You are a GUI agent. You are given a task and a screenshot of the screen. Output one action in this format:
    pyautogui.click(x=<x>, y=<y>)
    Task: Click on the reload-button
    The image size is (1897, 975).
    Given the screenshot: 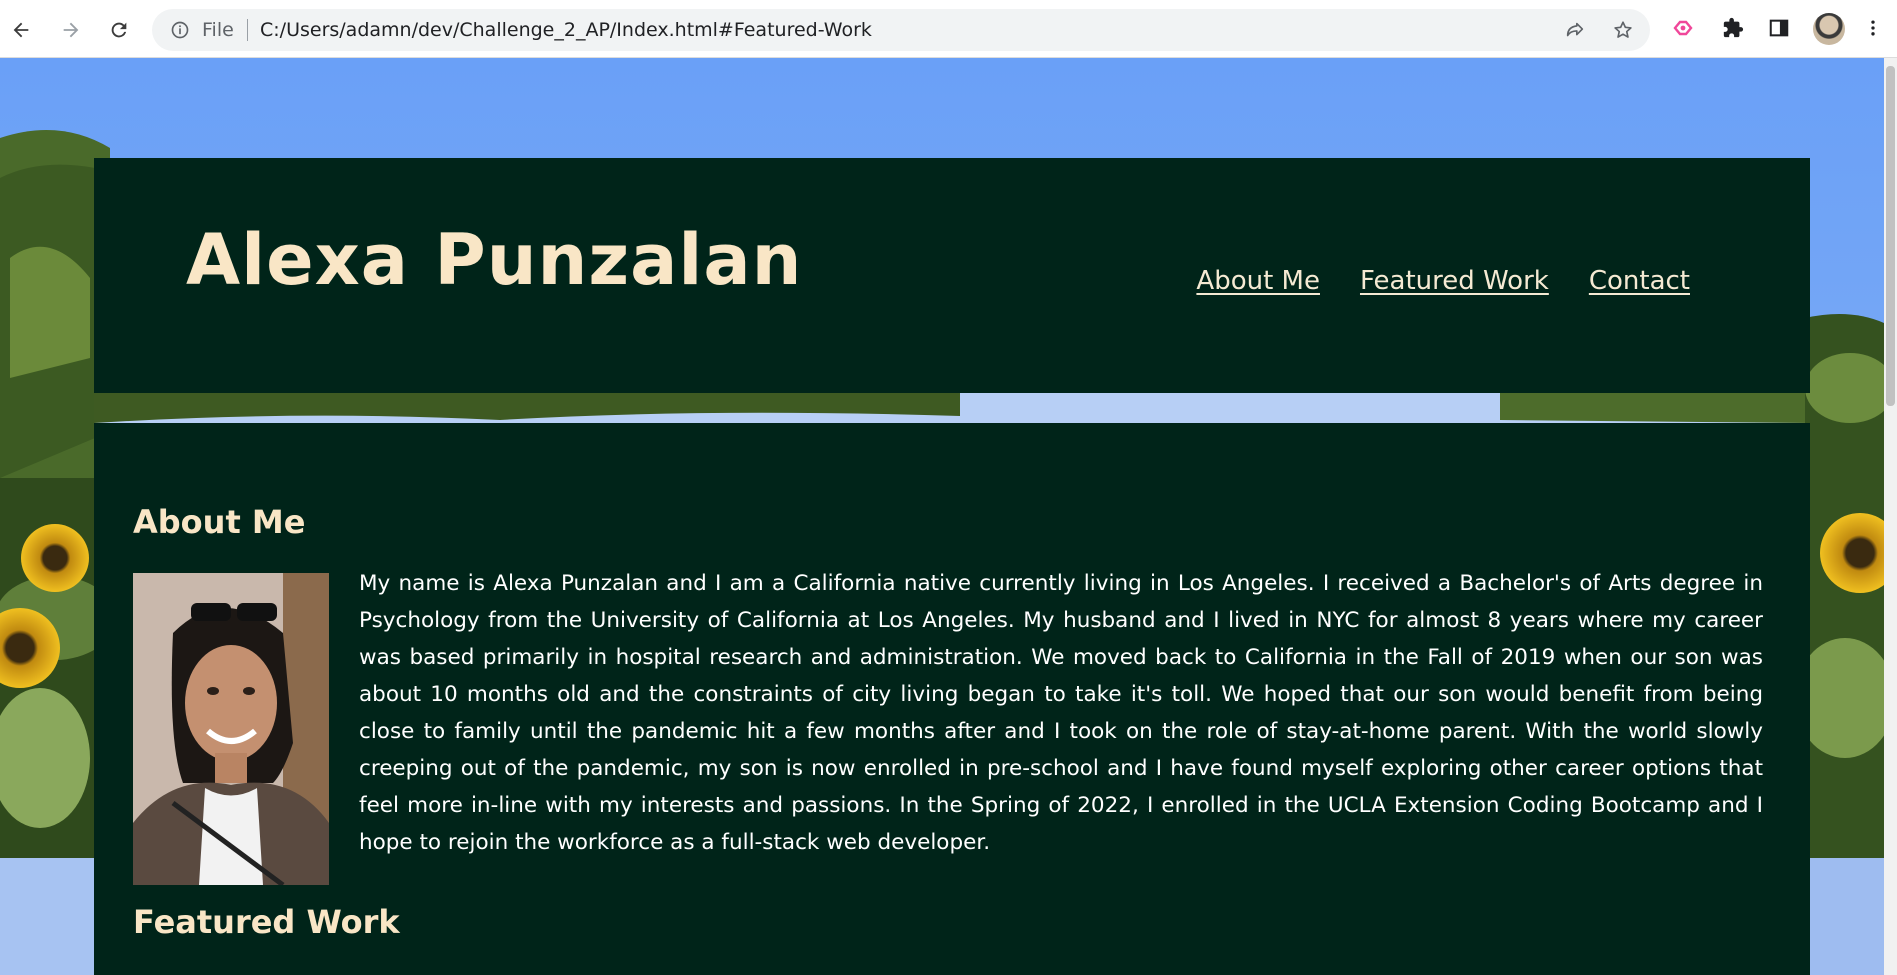 What is the action you would take?
    pyautogui.click(x=119, y=30)
    